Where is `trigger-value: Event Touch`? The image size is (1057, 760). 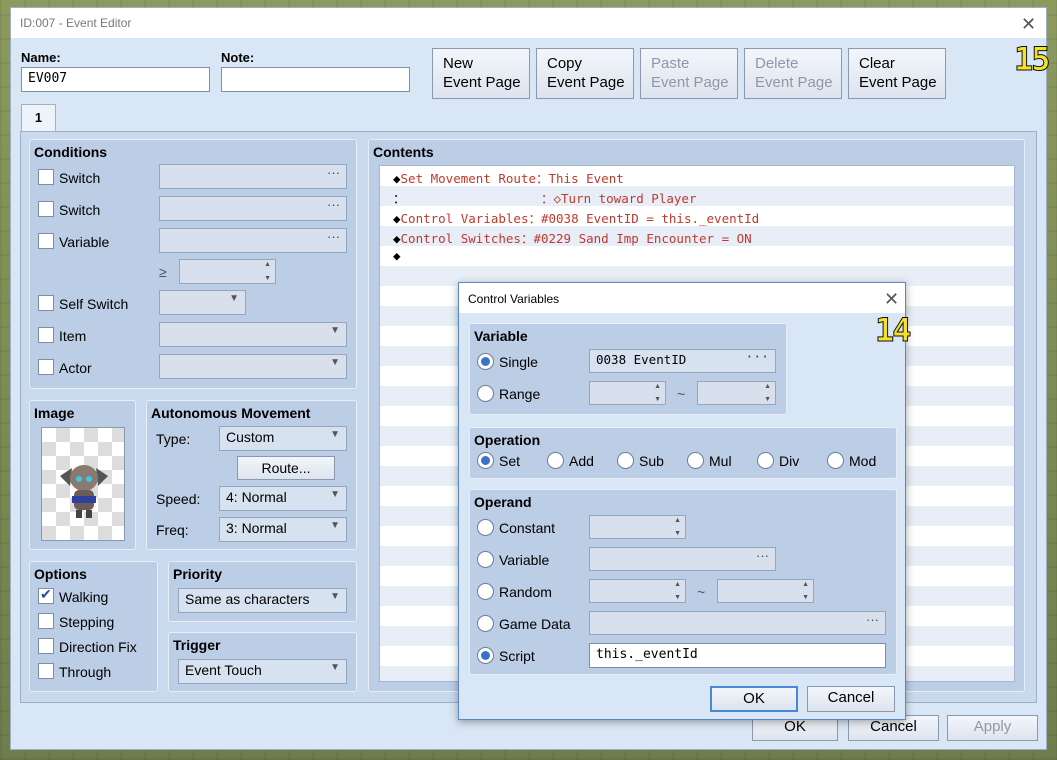 trigger-value: Event Touch is located at coordinates (223, 670).